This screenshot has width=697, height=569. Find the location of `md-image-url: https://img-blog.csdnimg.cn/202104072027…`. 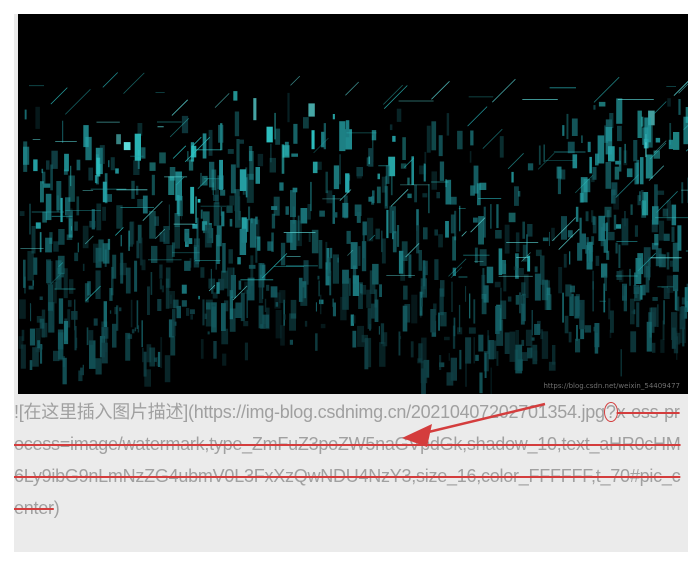

md-image-url: https://img-blog.csdnimg.cn/202104072027… is located at coordinates (399, 412).